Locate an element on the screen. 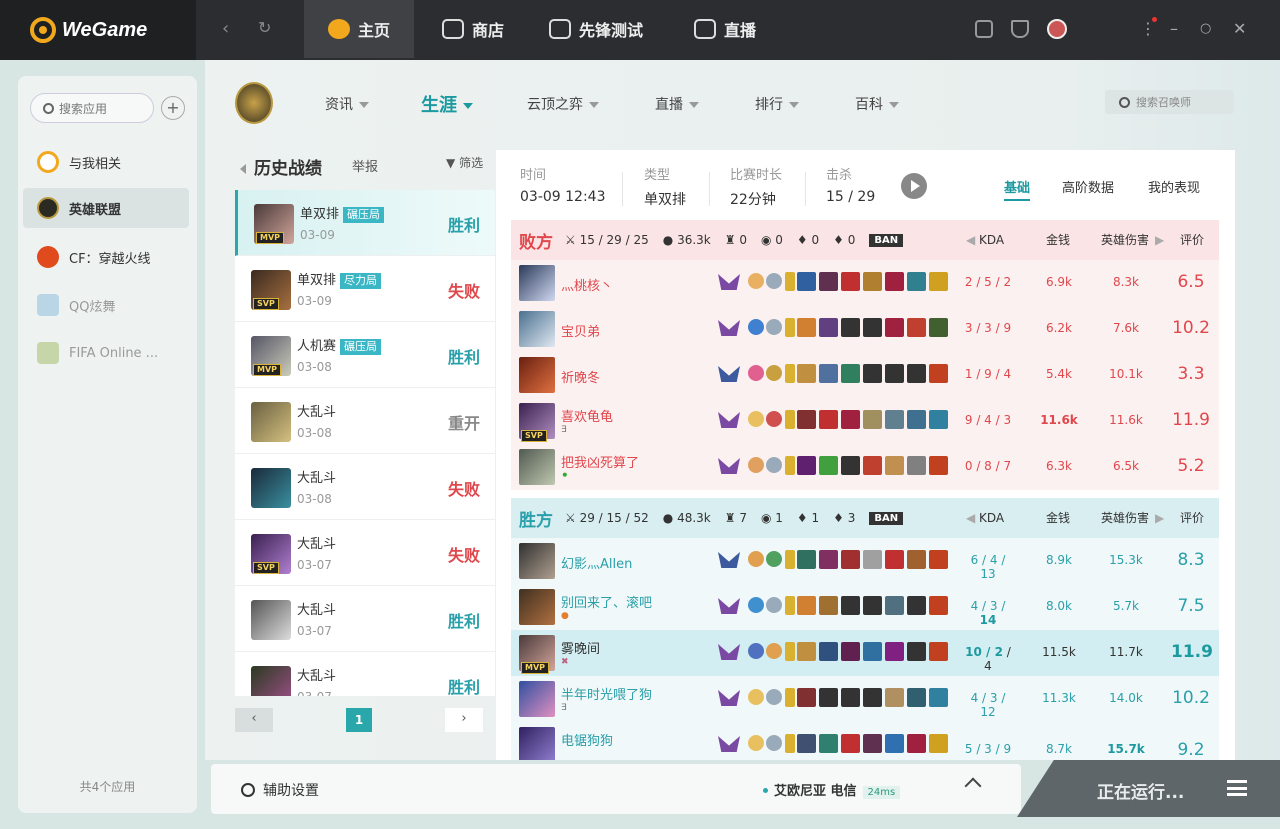 The height and width of the screenshot is (829, 1280). current-page: 1 is located at coordinates (359, 720).